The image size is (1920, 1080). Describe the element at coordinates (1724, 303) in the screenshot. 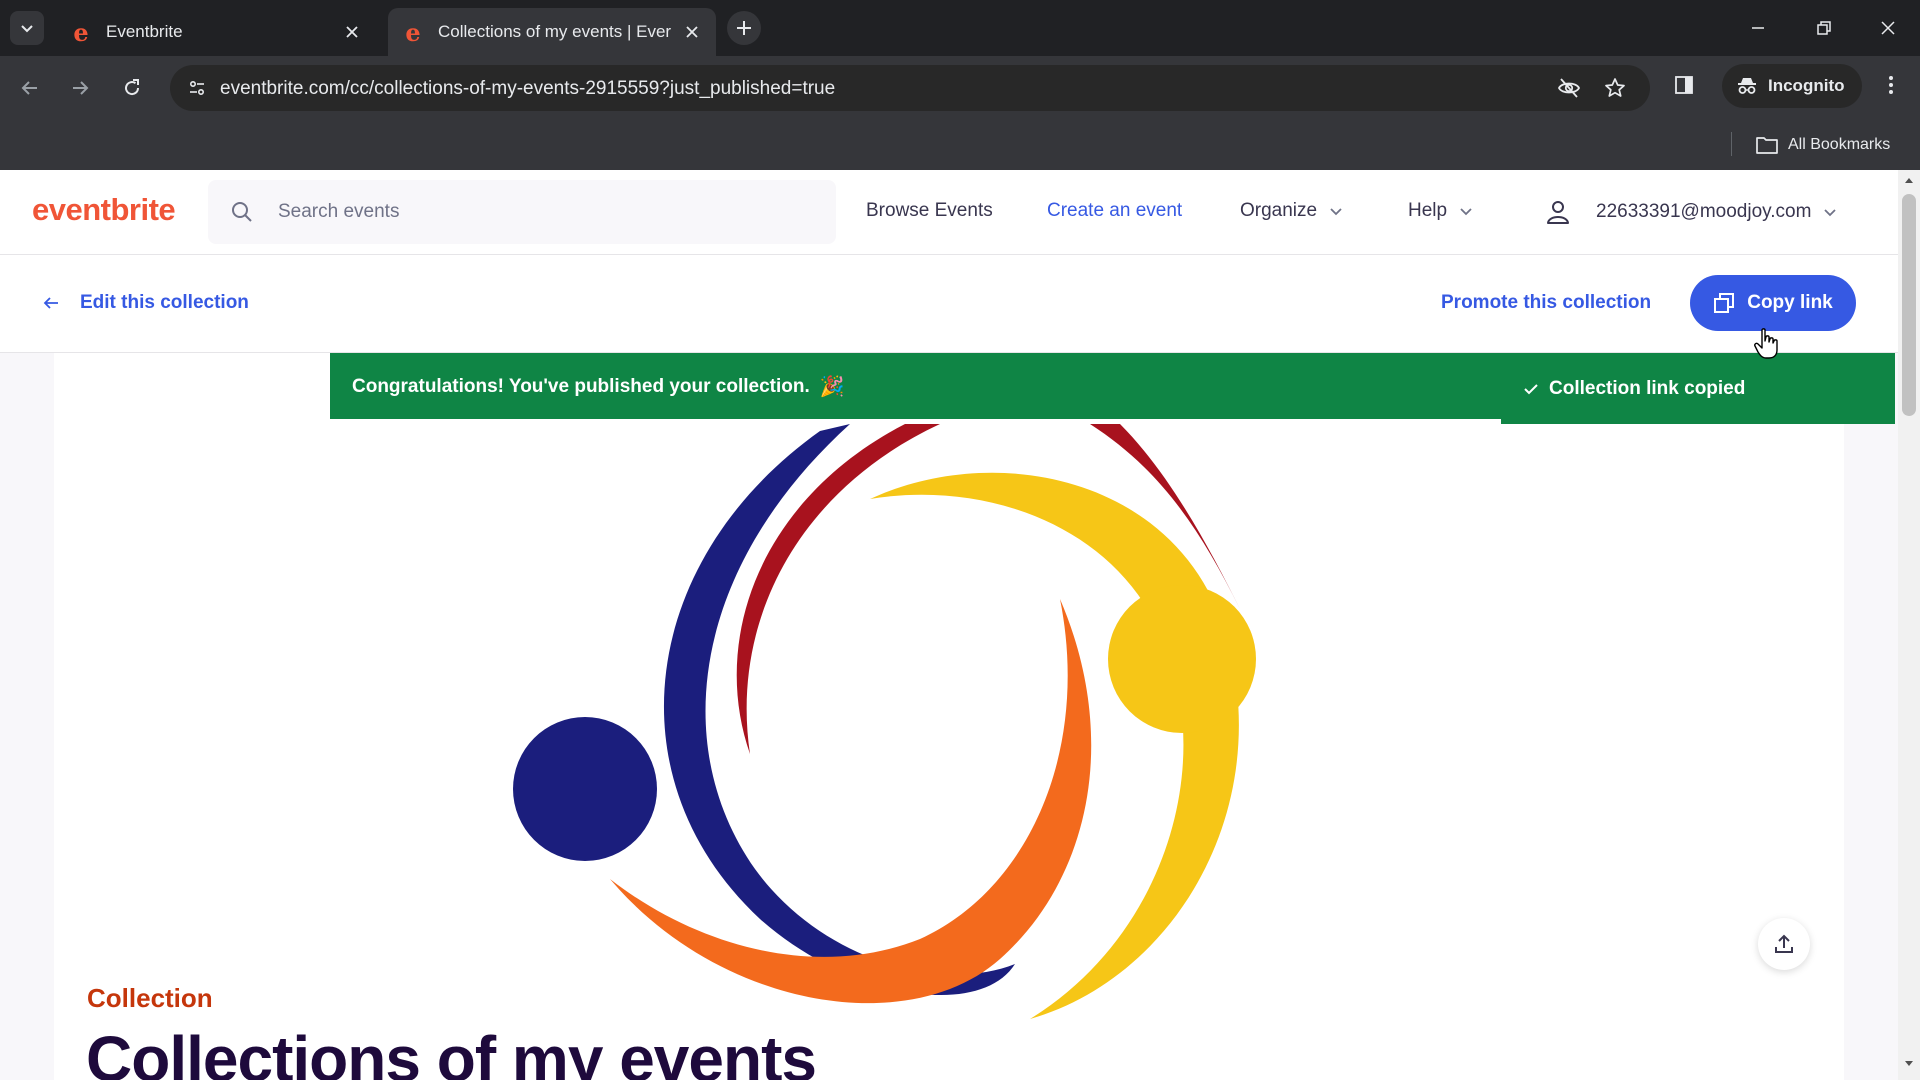

I see `copy-icon` at that location.